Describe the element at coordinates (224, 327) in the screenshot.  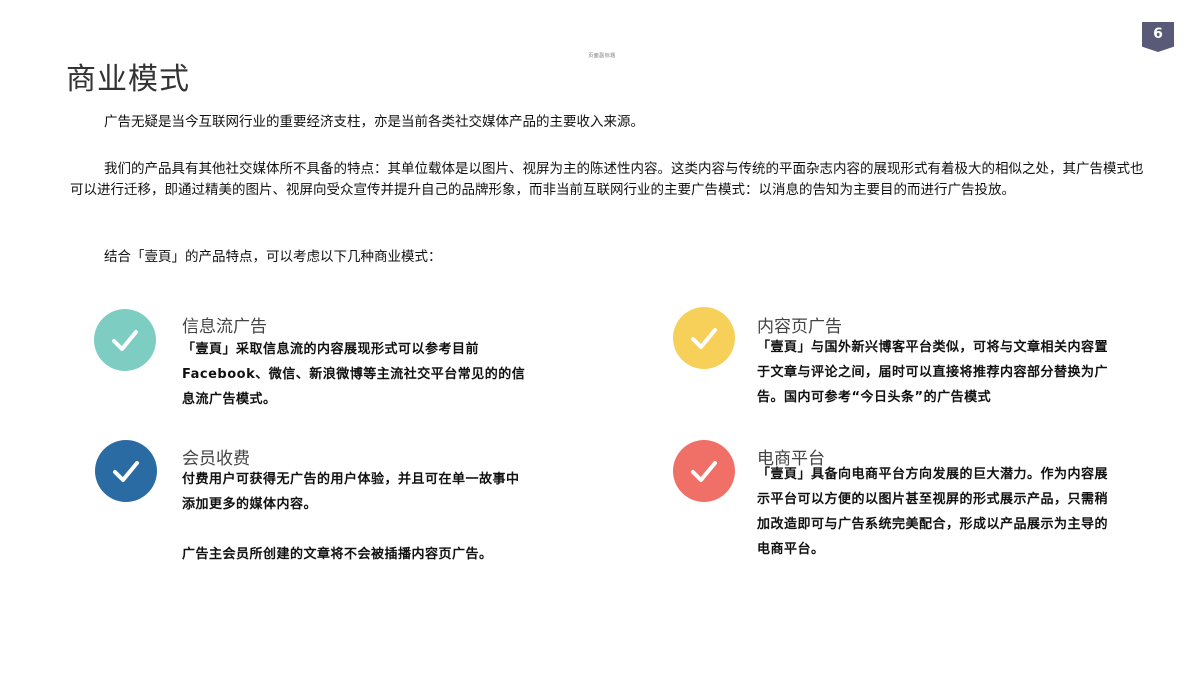
I see `feed-ads-title: 信息流广告` at that location.